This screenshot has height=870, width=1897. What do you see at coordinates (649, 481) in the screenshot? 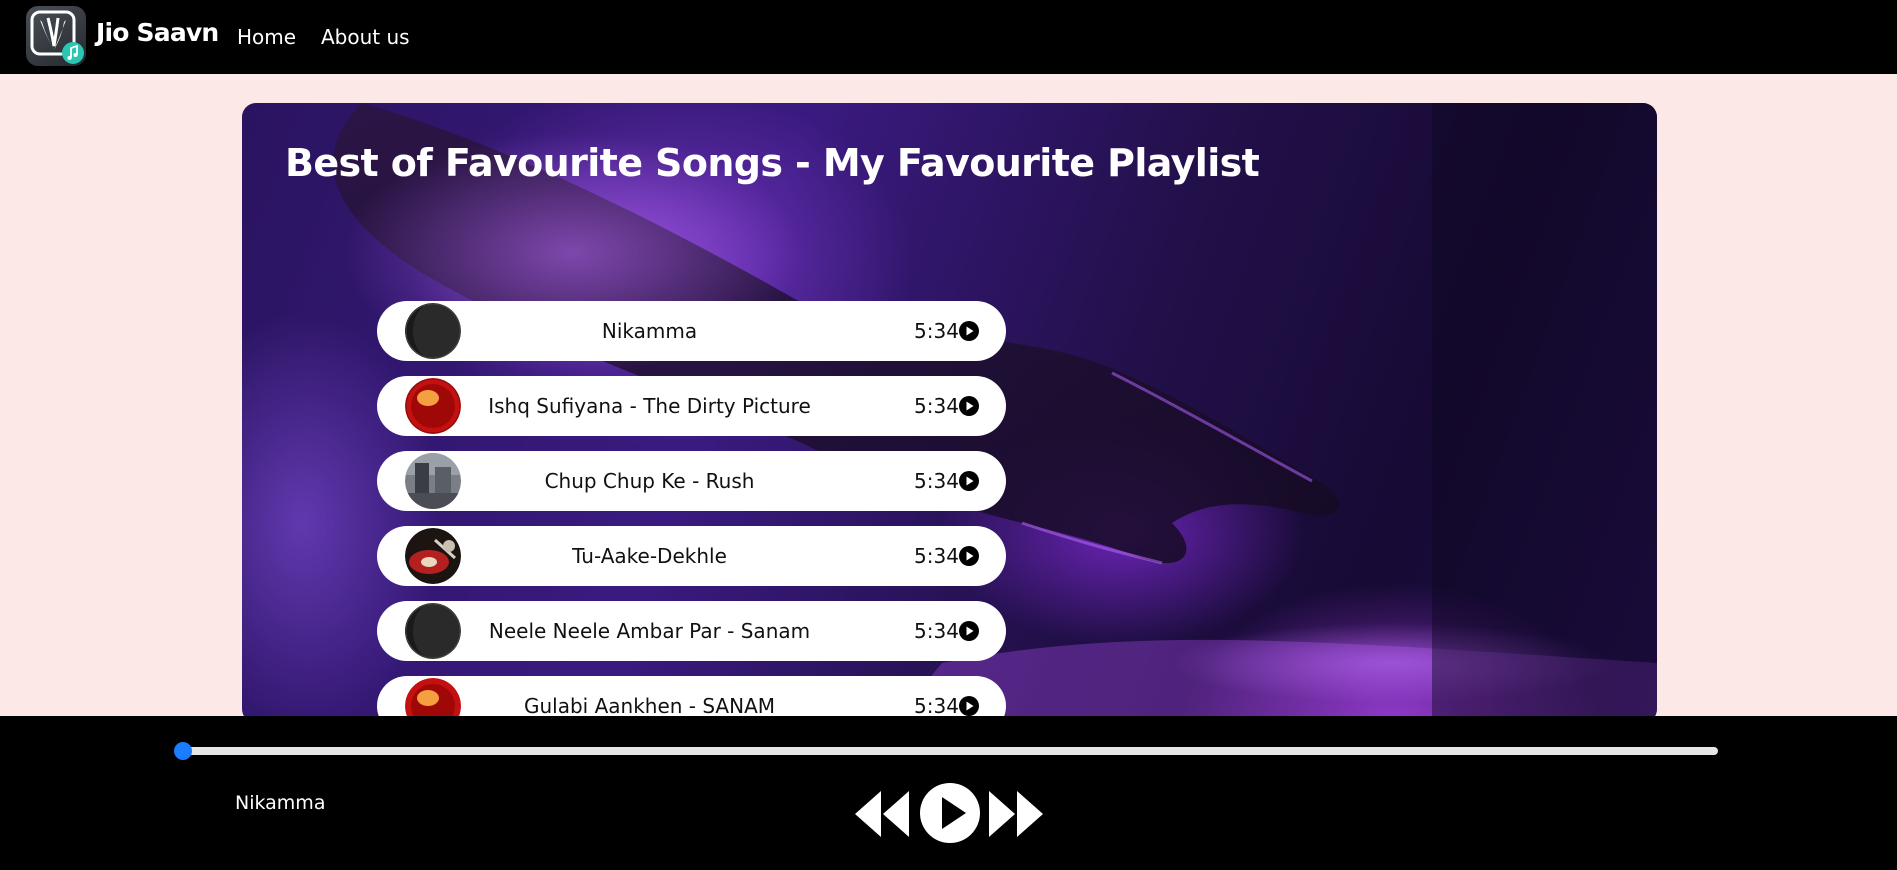
I see `song-title: Chup Chup Ke - Rush` at bounding box center [649, 481].